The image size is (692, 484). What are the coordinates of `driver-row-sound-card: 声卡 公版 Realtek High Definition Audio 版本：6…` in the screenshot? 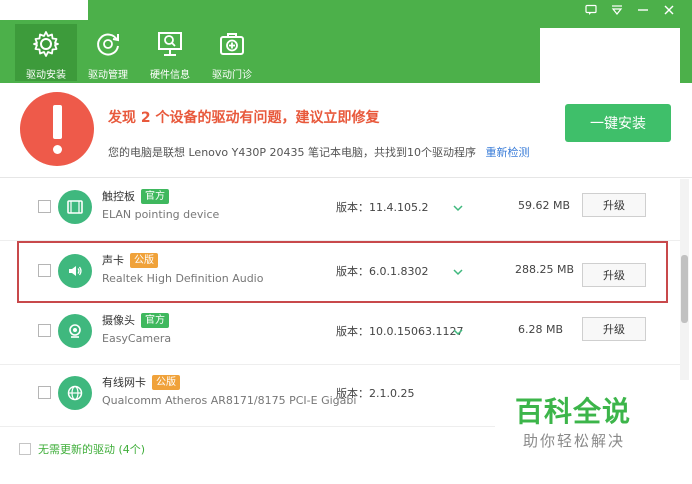 It's located at (342, 272).